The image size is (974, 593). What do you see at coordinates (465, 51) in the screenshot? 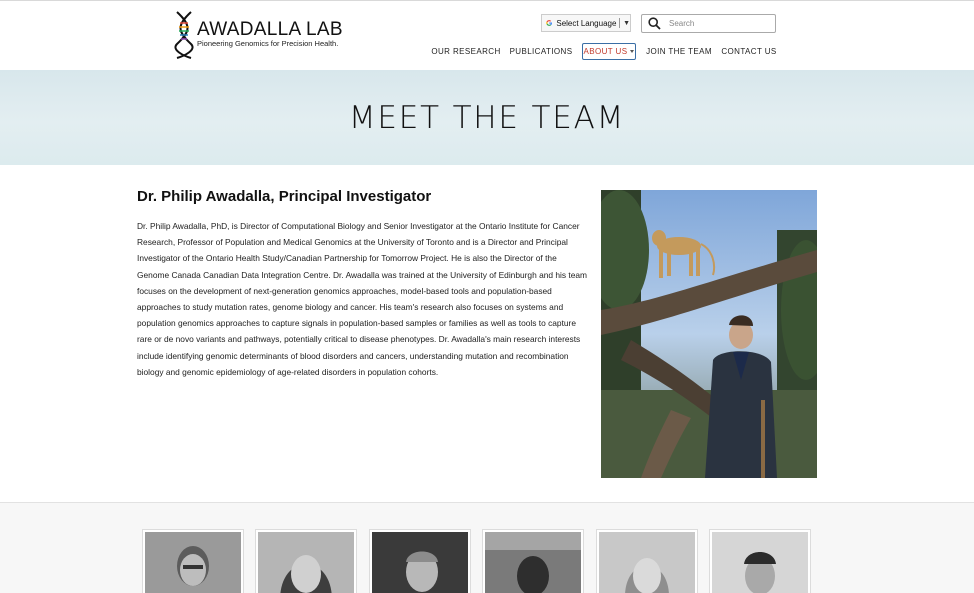
I see `nav-our-research: OUR RESEARCH` at bounding box center [465, 51].